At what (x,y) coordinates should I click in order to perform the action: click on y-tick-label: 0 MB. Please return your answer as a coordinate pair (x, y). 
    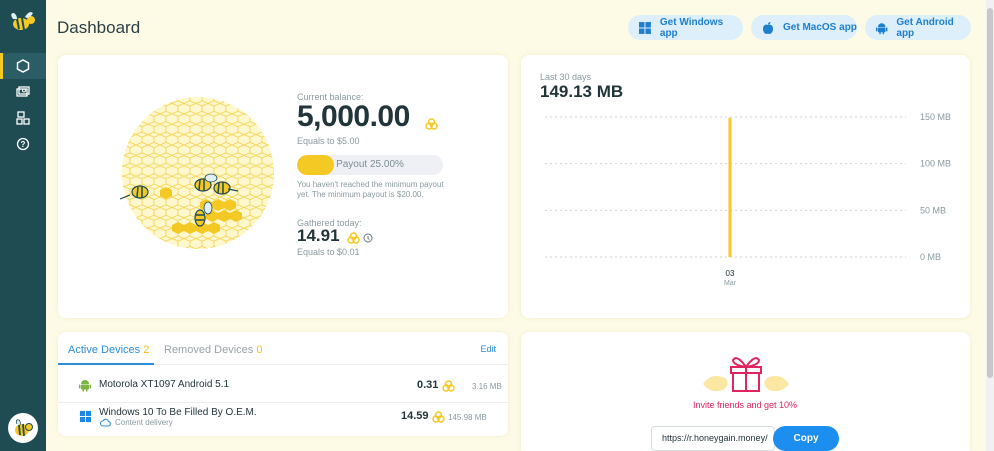
    Looking at the image, I should click on (930, 257).